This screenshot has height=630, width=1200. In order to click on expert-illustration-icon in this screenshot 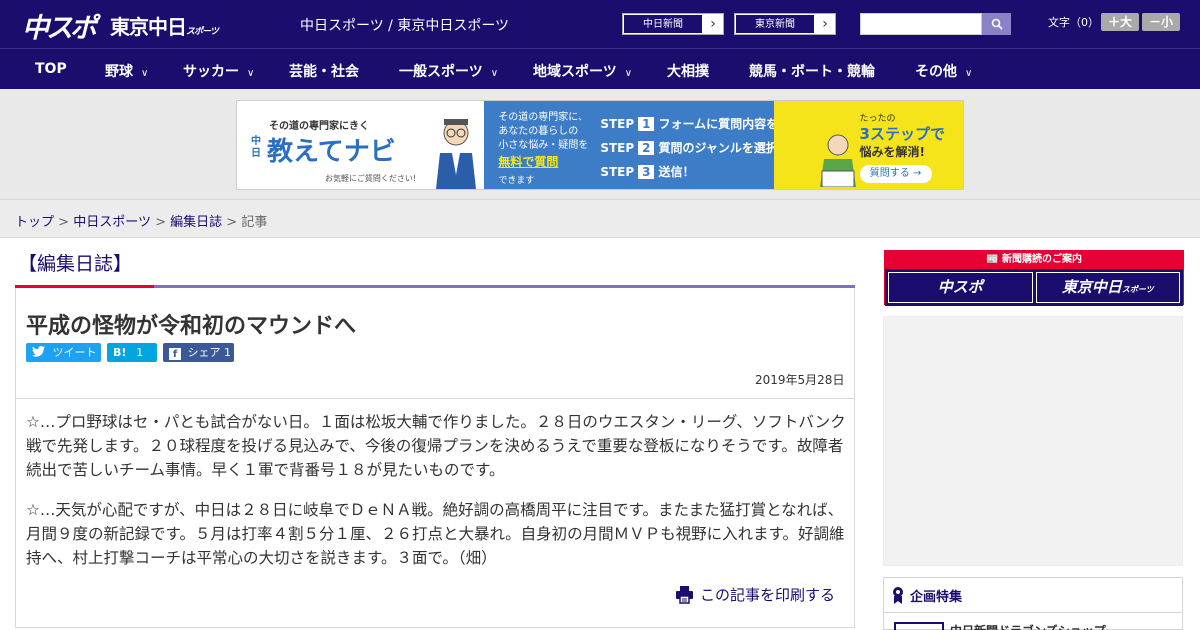, I will do `click(456, 154)`.